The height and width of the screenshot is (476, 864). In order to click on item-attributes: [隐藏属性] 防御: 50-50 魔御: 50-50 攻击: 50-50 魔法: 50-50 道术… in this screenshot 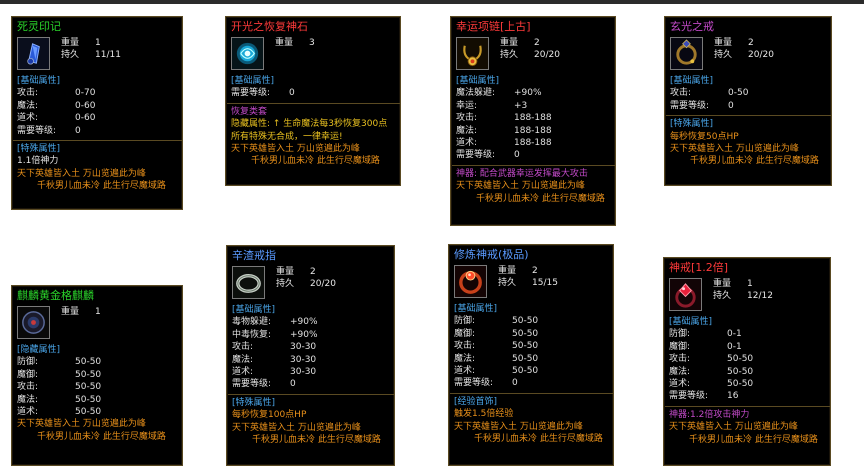, I will do `click(97, 393)`.